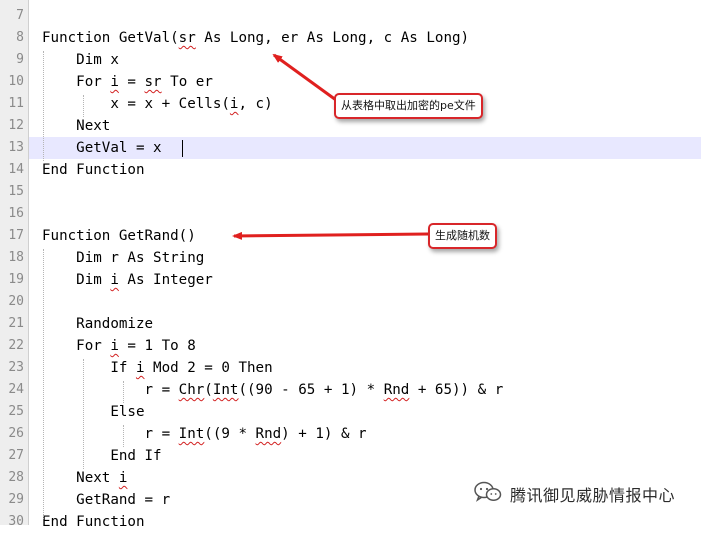 This screenshot has width=701, height=533. I want to click on line-number: 16, so click(16, 213).